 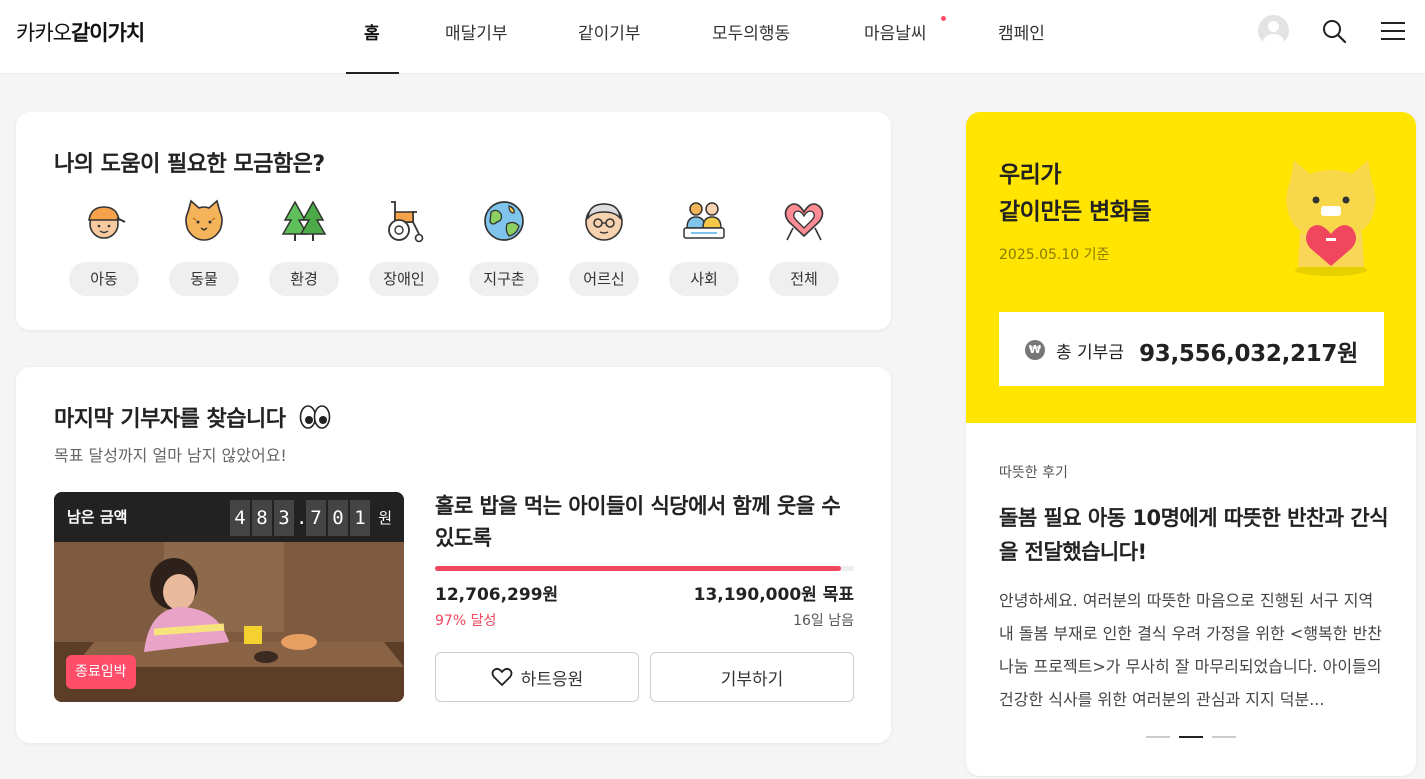 I want to click on menu-icon, so click(x=1393, y=31).